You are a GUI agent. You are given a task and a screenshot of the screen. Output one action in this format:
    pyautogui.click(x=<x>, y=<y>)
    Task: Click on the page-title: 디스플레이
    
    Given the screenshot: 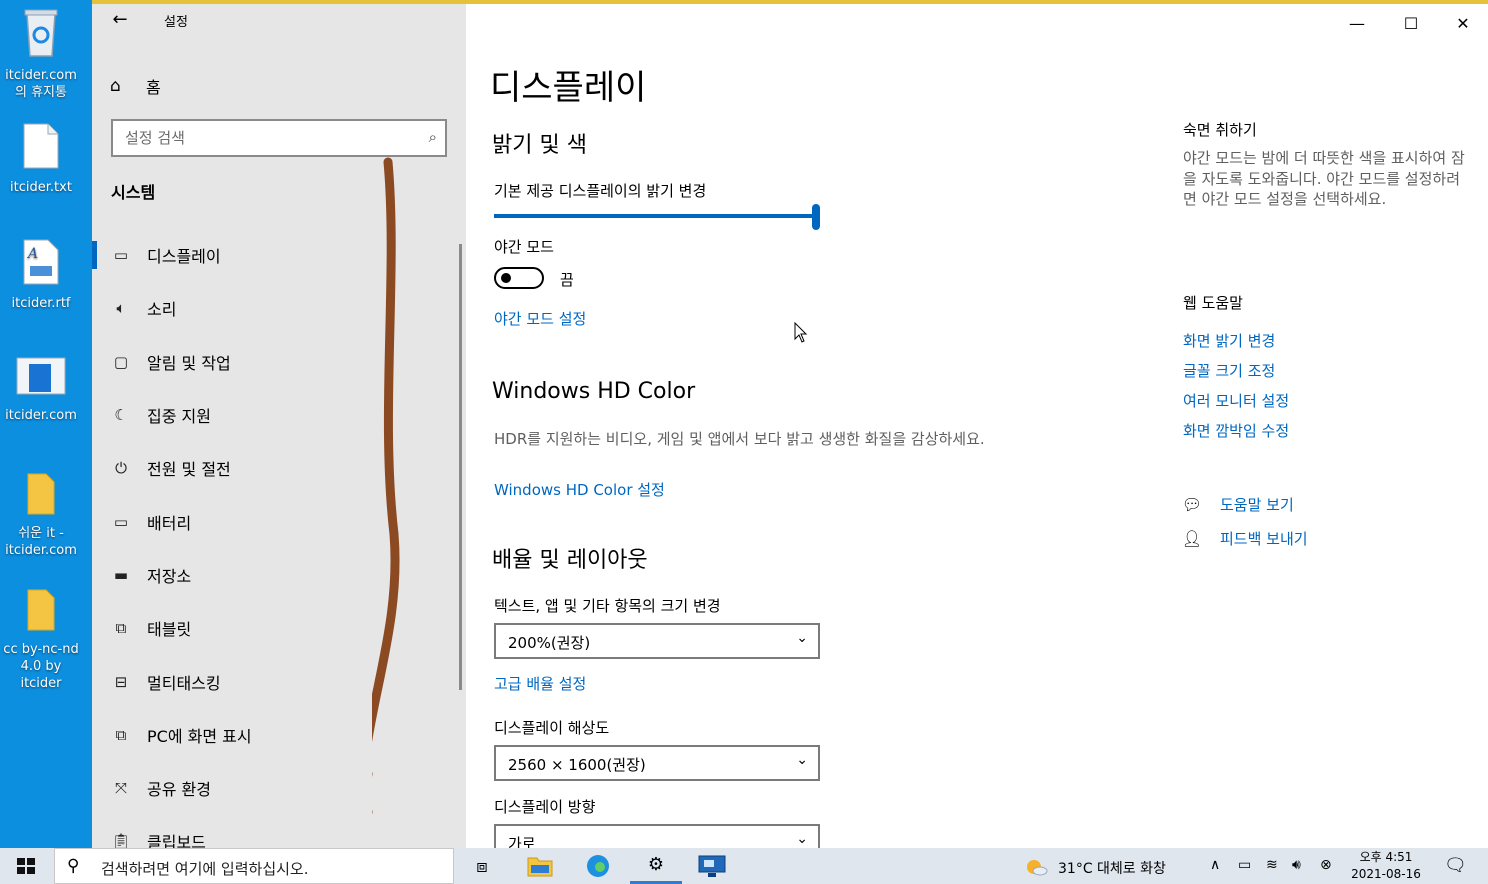 What is the action you would take?
    pyautogui.click(x=568, y=88)
    